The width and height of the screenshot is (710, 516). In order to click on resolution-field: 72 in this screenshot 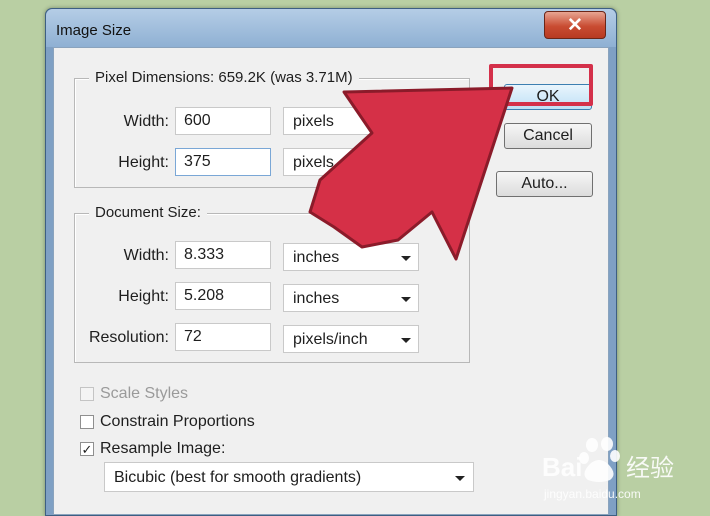, I will do `click(223, 337)`.